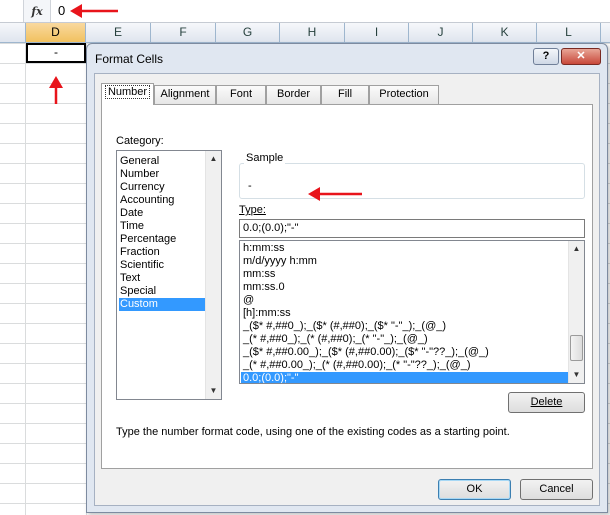 This screenshot has height=515, width=610. Describe the element at coordinates (185, 94) in the screenshot. I see `tab-alignment: Alignment` at that location.